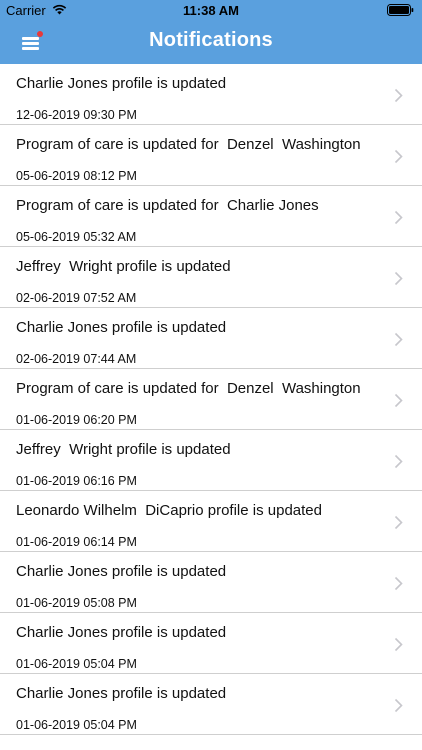  Describe the element at coordinates (76, 481) in the screenshot. I see `notification-timestamp: 01-06-2019 06:16 PM` at that location.